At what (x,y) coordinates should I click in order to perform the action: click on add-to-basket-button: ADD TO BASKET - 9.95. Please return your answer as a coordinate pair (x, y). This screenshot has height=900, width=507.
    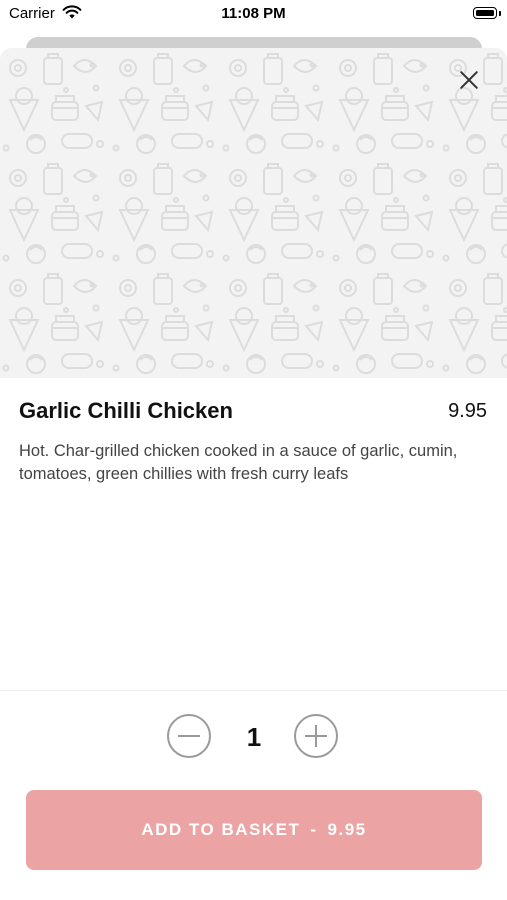
    Looking at the image, I should click on (254, 830).